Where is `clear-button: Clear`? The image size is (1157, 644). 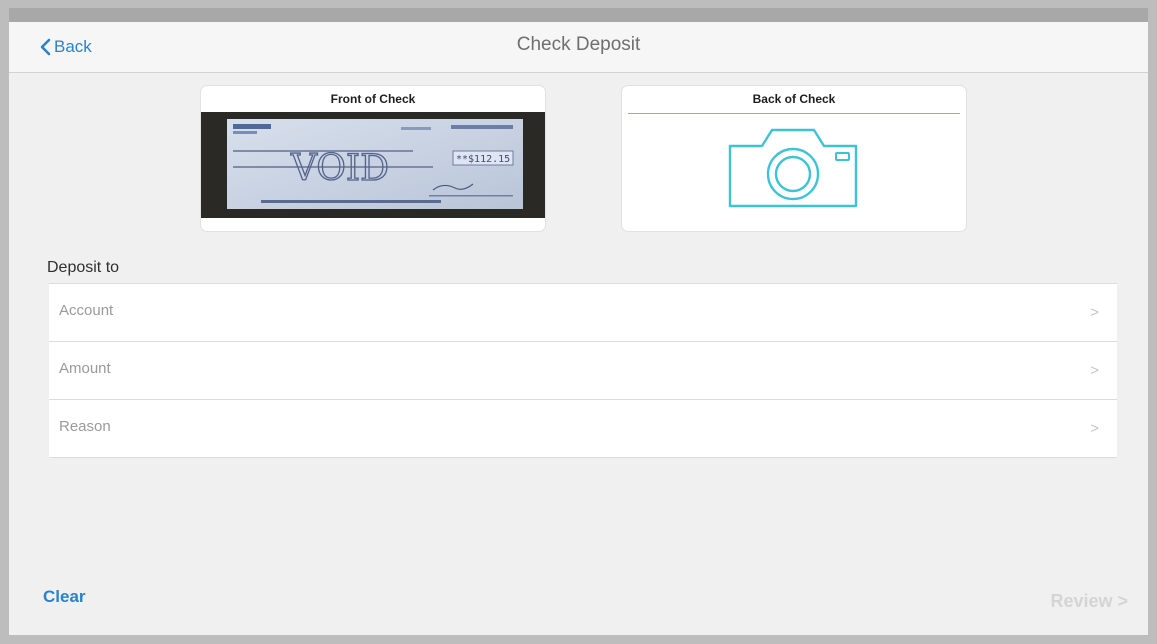 clear-button: Clear is located at coordinates (64, 597).